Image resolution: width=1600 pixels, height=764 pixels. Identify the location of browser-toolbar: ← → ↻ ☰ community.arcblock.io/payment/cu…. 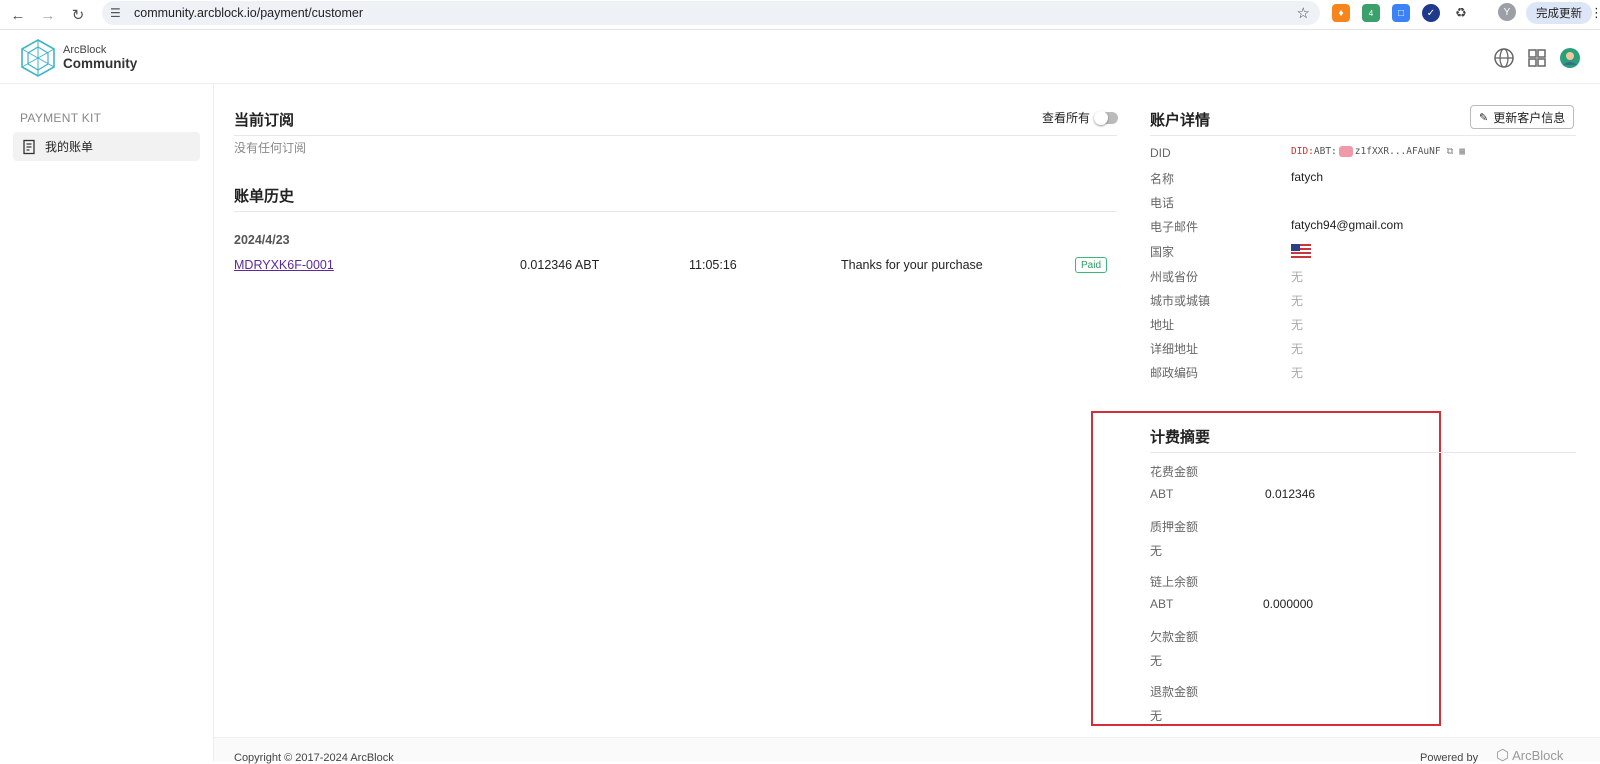
(800, 15).